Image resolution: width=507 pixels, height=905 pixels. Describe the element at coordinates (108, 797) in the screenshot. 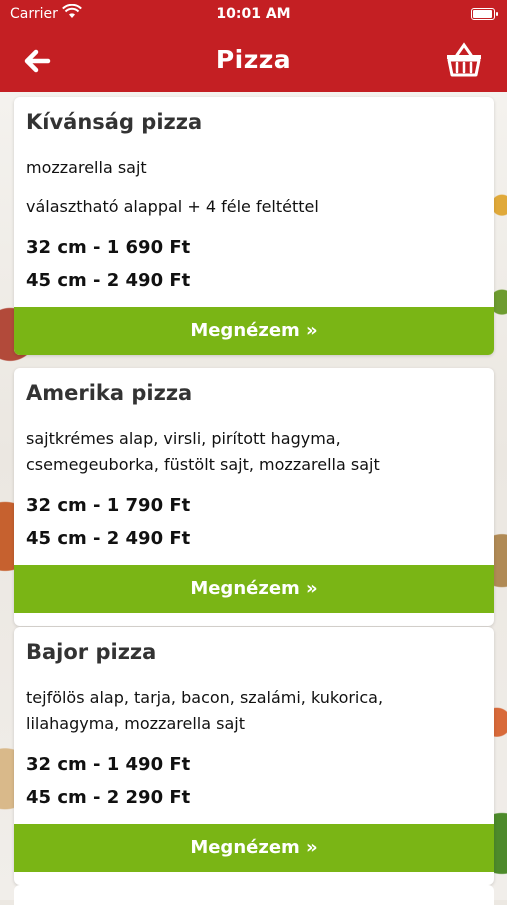

I see `price-large: 45 cm - 2 290 Ft` at that location.